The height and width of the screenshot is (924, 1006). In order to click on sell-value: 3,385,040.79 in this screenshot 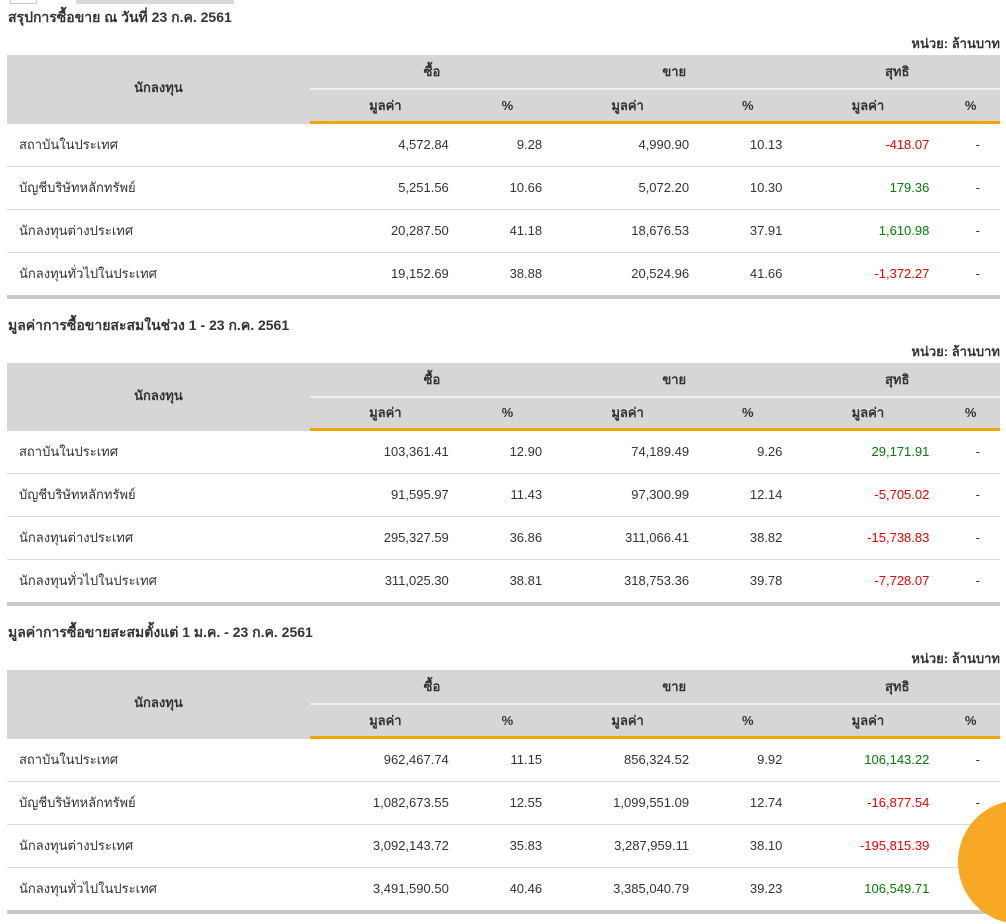, I will do `click(628, 890)`.